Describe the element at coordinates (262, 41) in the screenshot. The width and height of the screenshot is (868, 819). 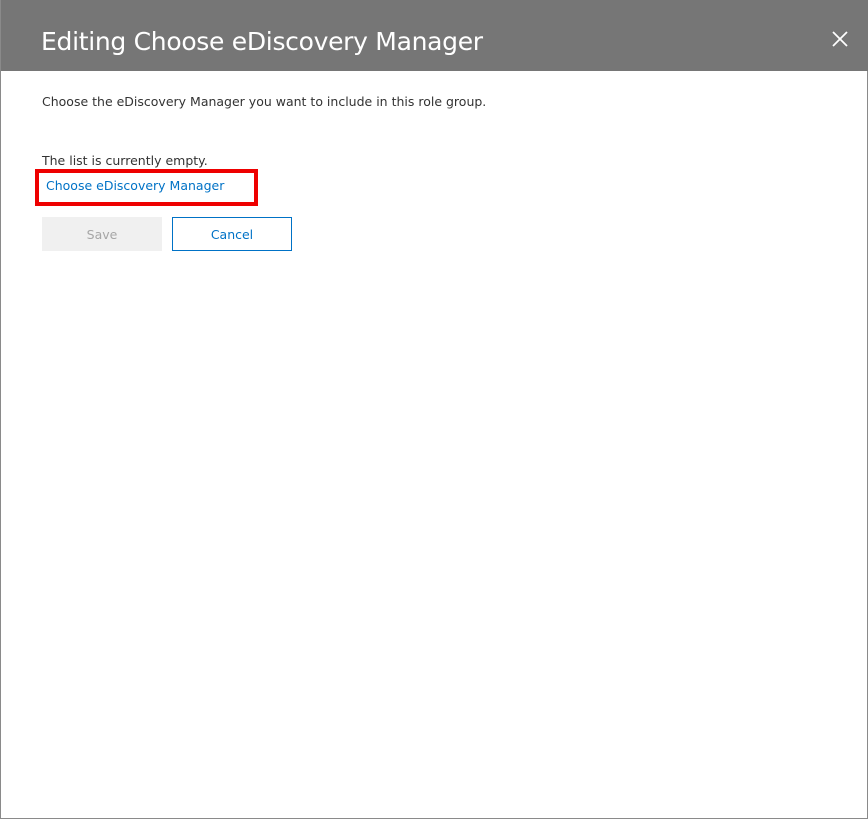
I see `dialog-title: Editing Choose eDiscovery Manager` at that location.